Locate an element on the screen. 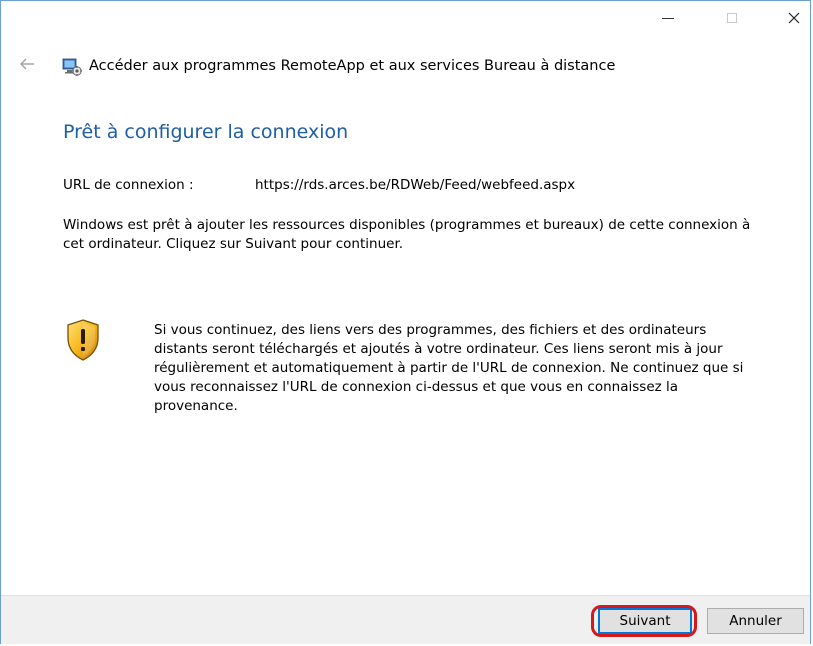 The width and height of the screenshot is (813, 646). maximize-icon is located at coordinates (732, 18).